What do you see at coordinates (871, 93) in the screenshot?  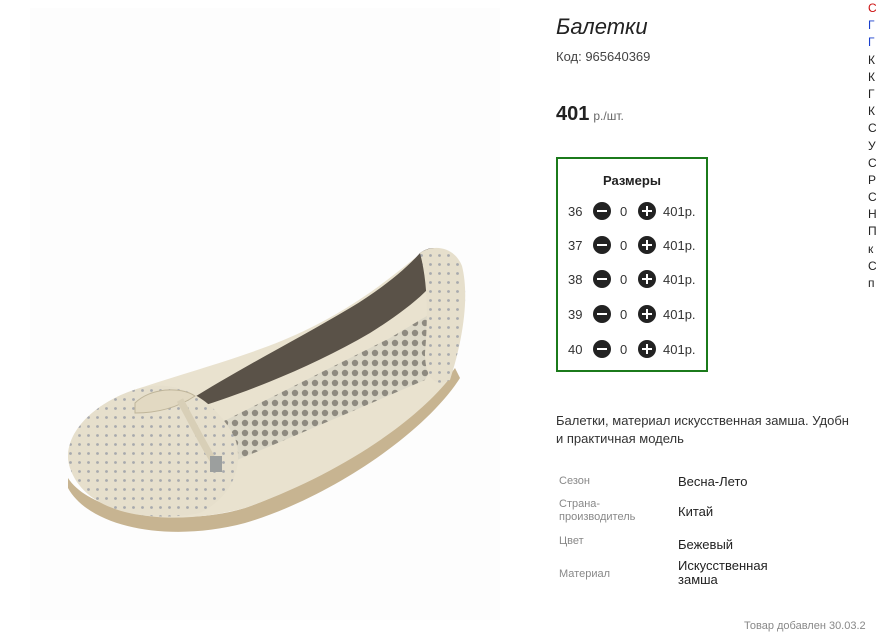 I see `edge-text: Г` at bounding box center [871, 93].